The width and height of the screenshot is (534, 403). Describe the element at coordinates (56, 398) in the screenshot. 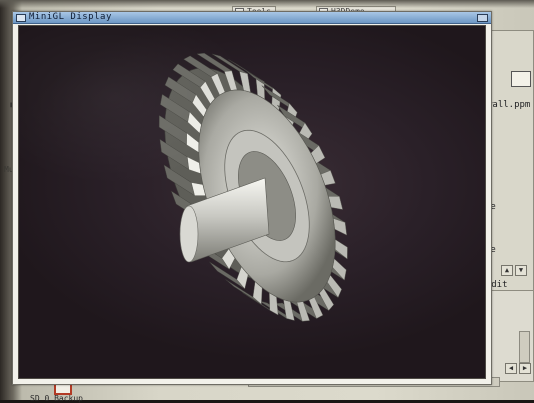

I see `disk-label: SD 0 Backup` at that location.